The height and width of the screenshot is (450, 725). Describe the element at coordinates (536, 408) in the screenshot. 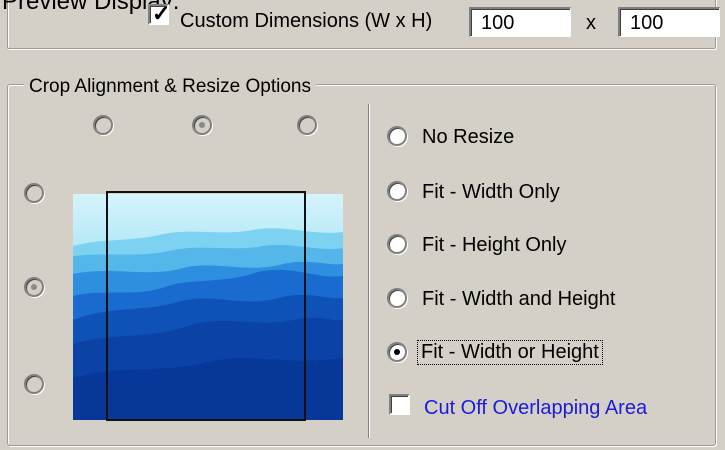

I see `cut-off-overlapping-label: Cut Off Overlapping Area` at that location.